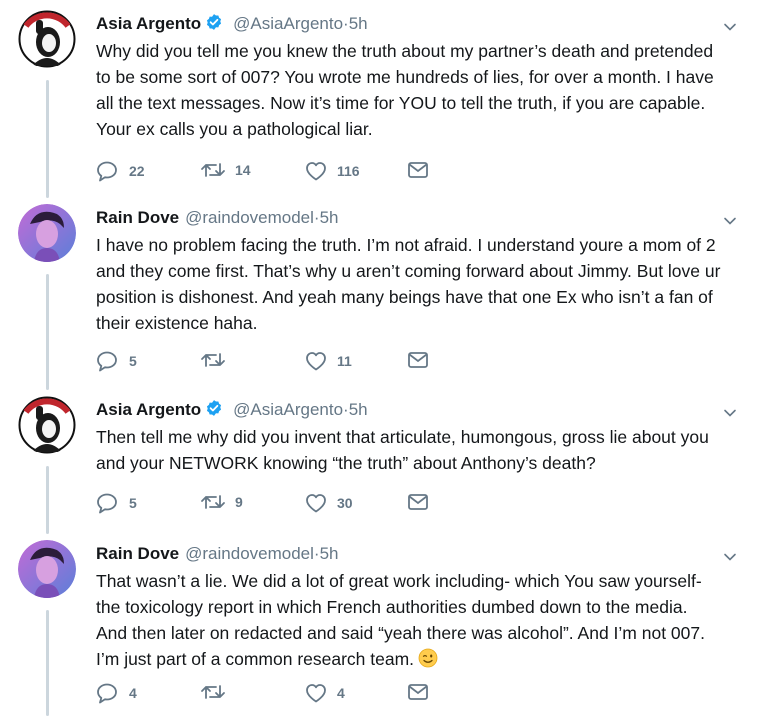 This screenshot has height=716, width=767. I want to click on like-count: 30, so click(345, 503).